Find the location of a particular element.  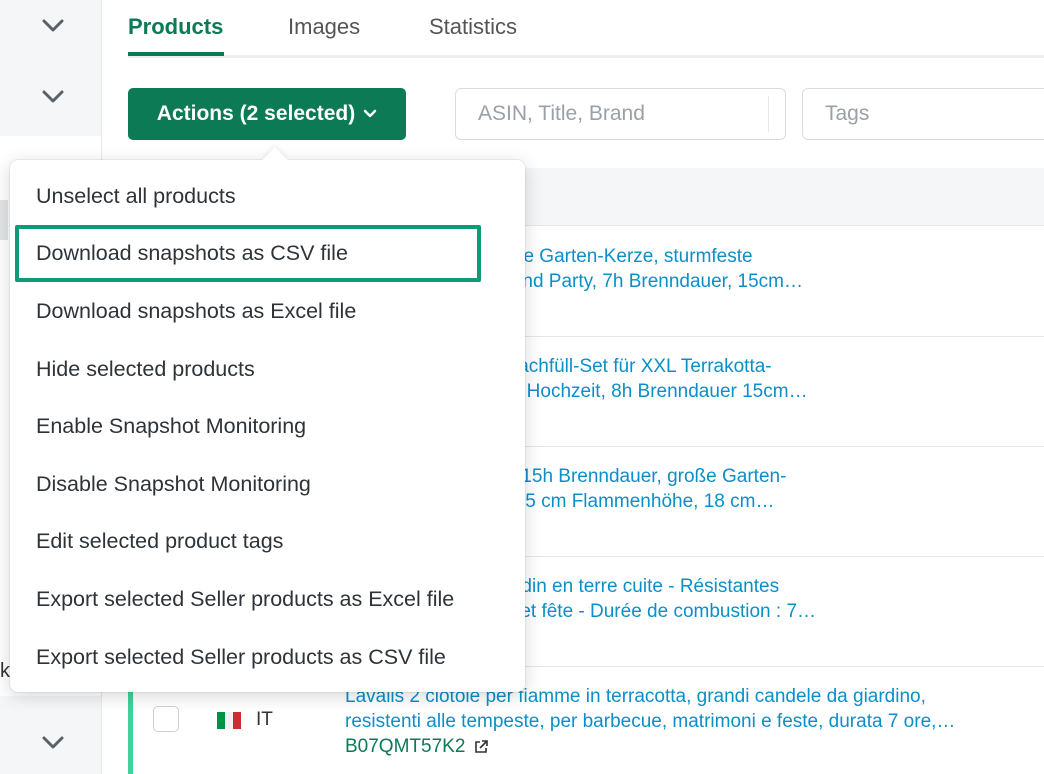

menu-item-disable-monitoring: Disable Snapshot Monitoring is located at coordinates (173, 484).